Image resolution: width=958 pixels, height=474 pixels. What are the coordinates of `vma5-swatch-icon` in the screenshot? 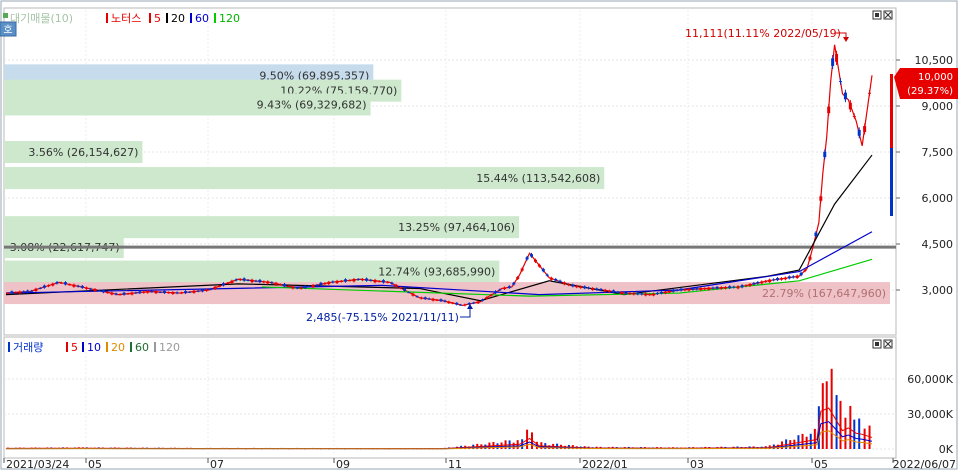 It's located at (67, 347).